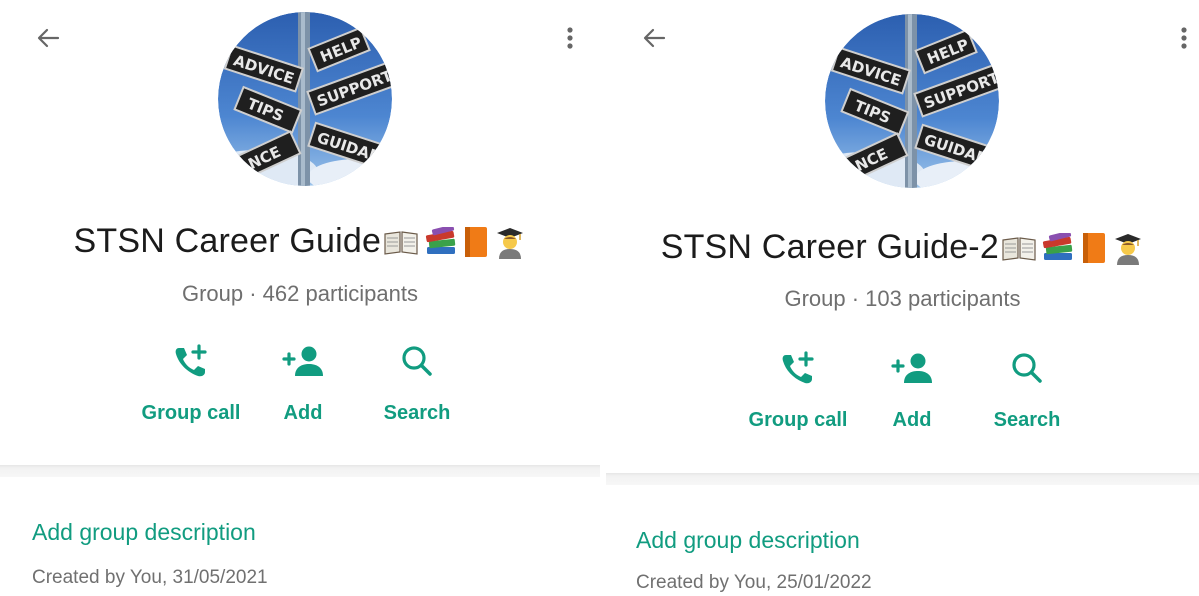 Image resolution: width=1199 pixels, height=596 pixels. I want to click on group-name: STSN Career Guide, so click(227, 241).